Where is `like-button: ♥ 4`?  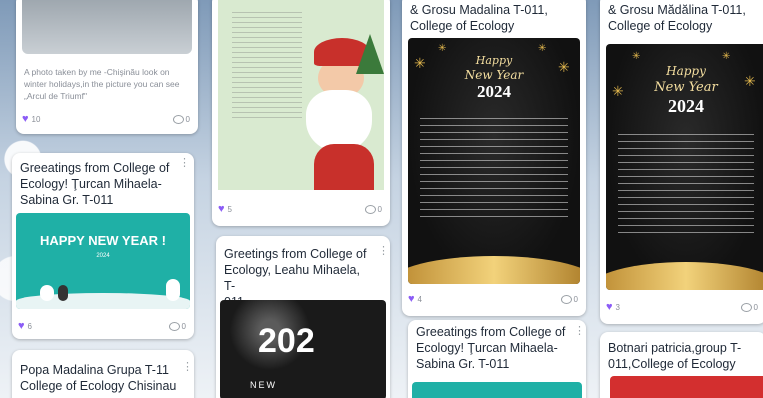
like-button: ♥ 4 is located at coordinates (415, 298).